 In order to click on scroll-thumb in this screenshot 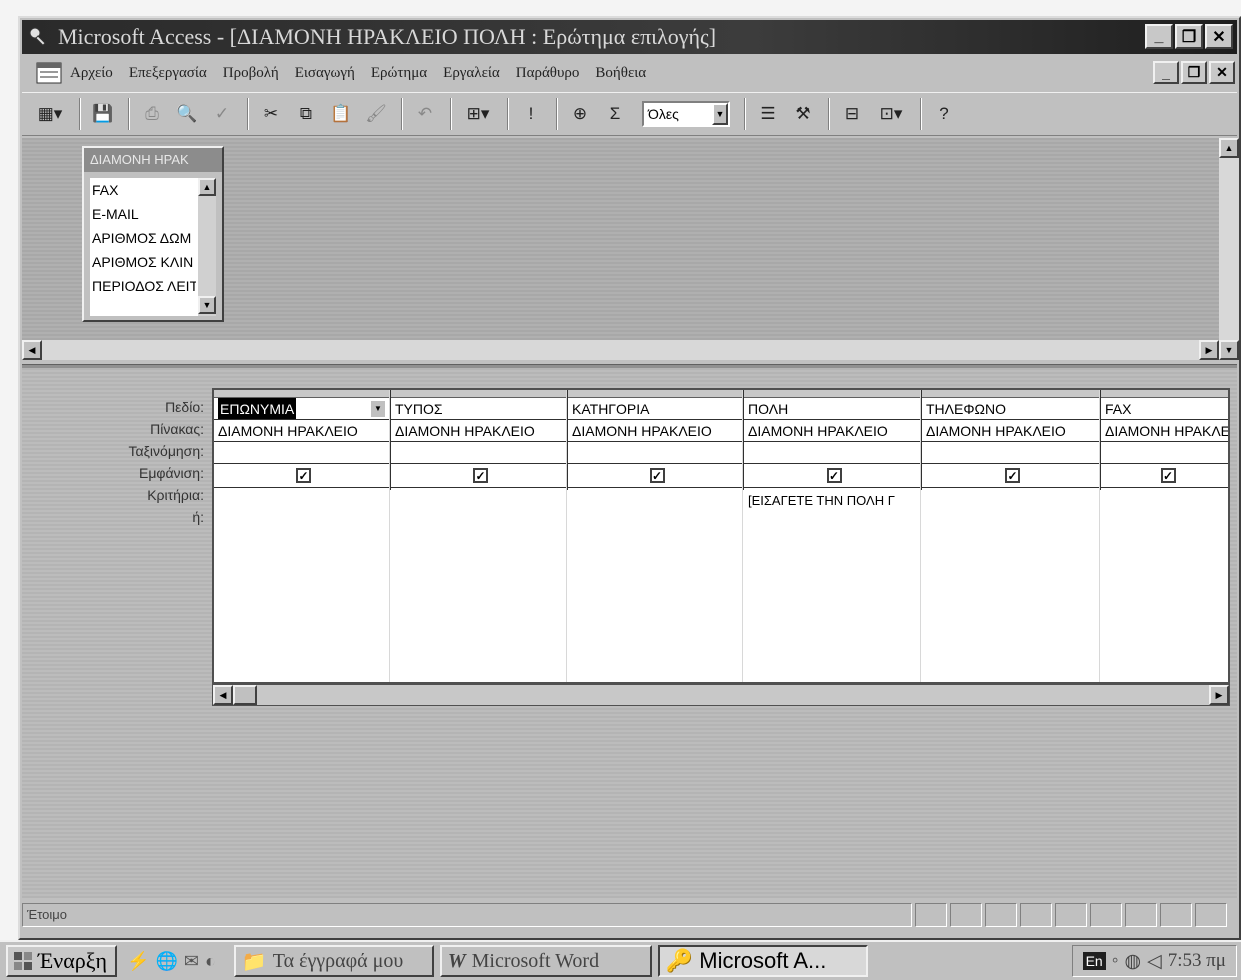, I will do `click(245, 695)`.